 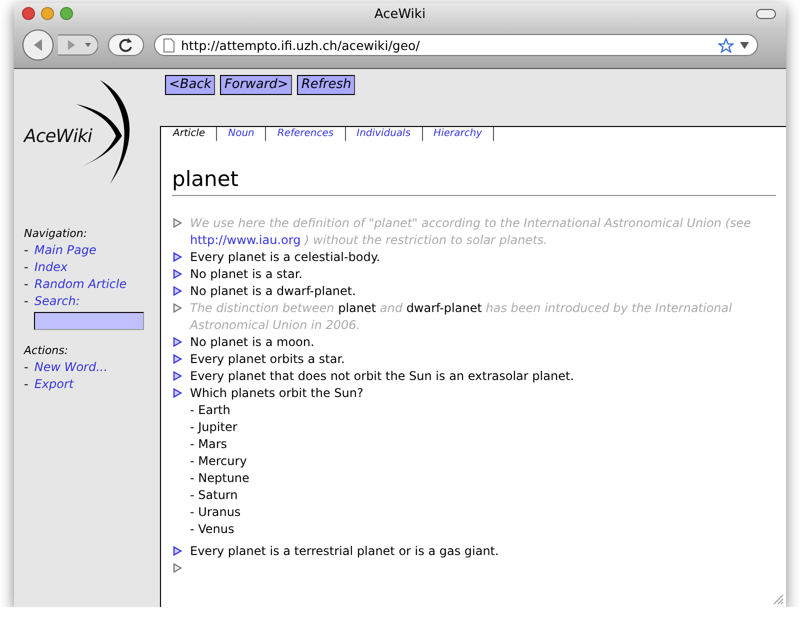 I want to click on tab: Individuals, so click(x=384, y=134).